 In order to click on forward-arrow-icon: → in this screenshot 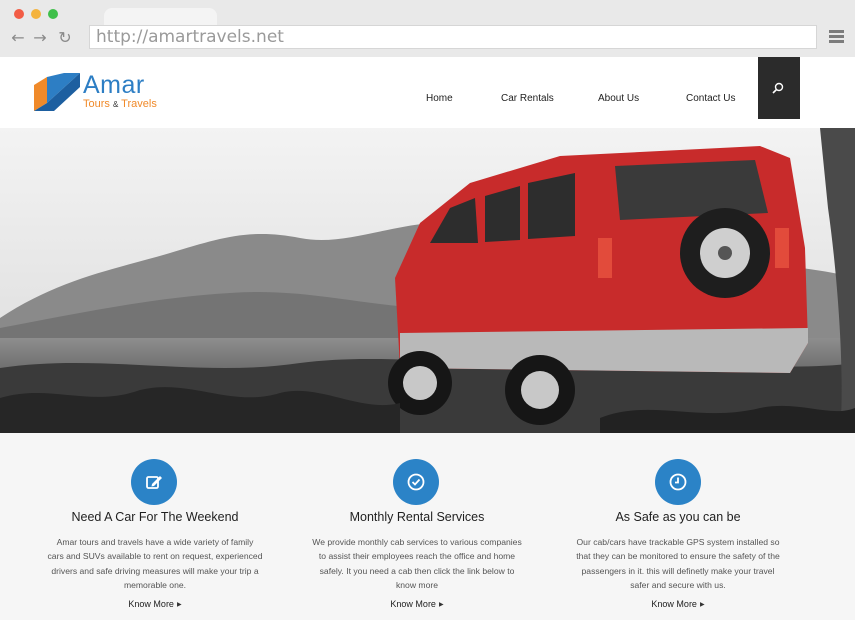, I will do `click(40, 38)`.